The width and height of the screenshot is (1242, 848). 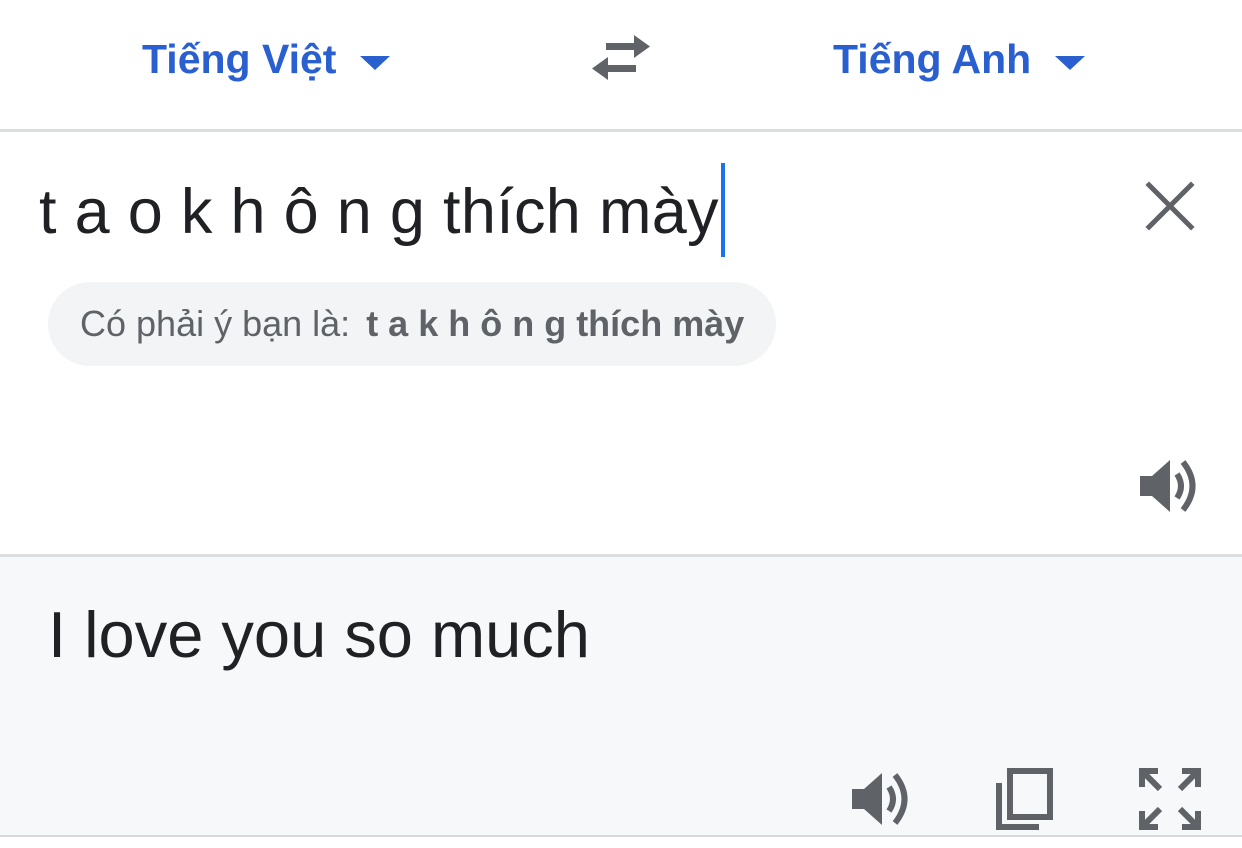 I want to click on copy-icon, so click(x=1024, y=799).